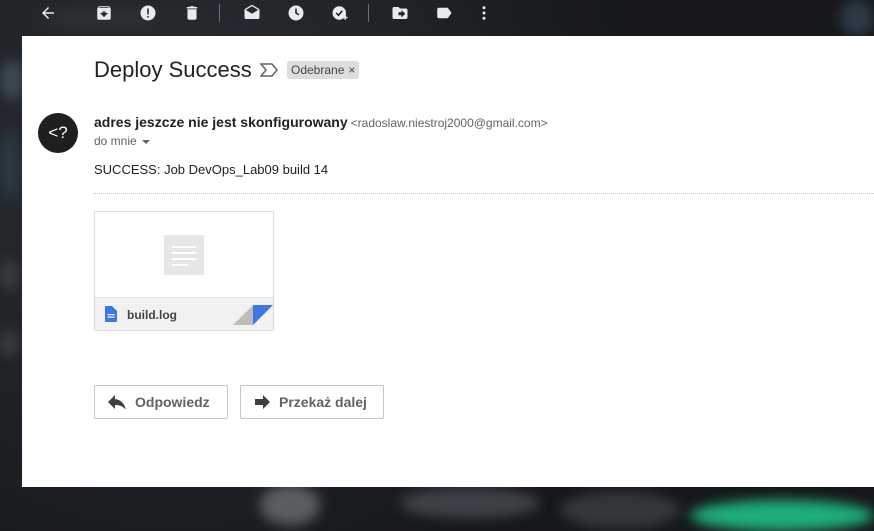 The image size is (874, 531). I want to click on inbox-label-chip: Odebrane ×, so click(323, 70).